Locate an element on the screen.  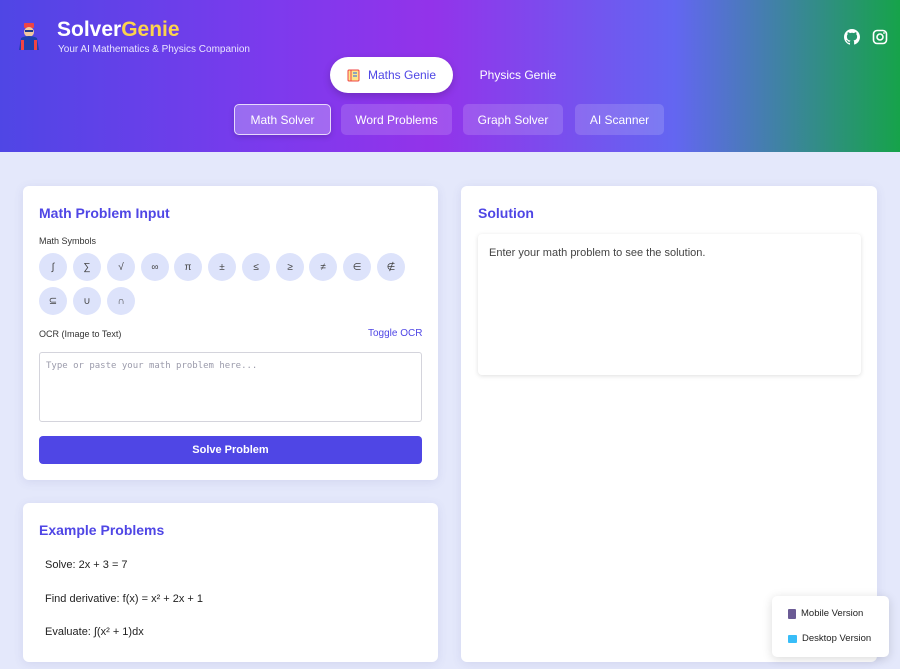
github-icon is located at coordinates (852, 37).